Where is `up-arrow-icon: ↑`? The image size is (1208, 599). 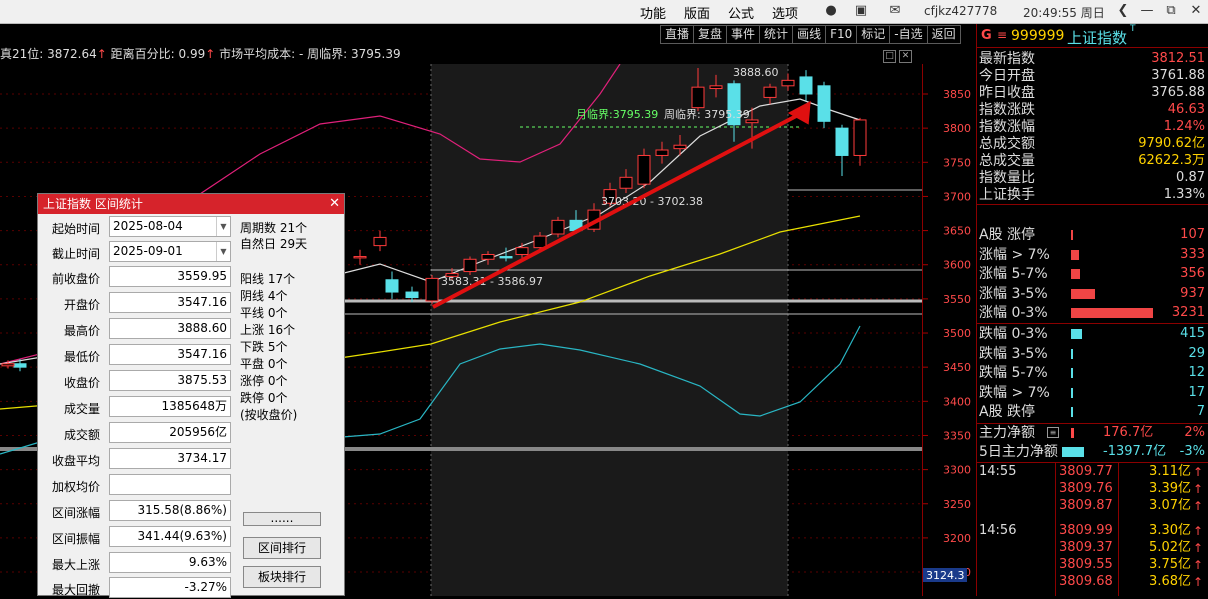 up-arrow-icon: ↑ is located at coordinates (101, 54).